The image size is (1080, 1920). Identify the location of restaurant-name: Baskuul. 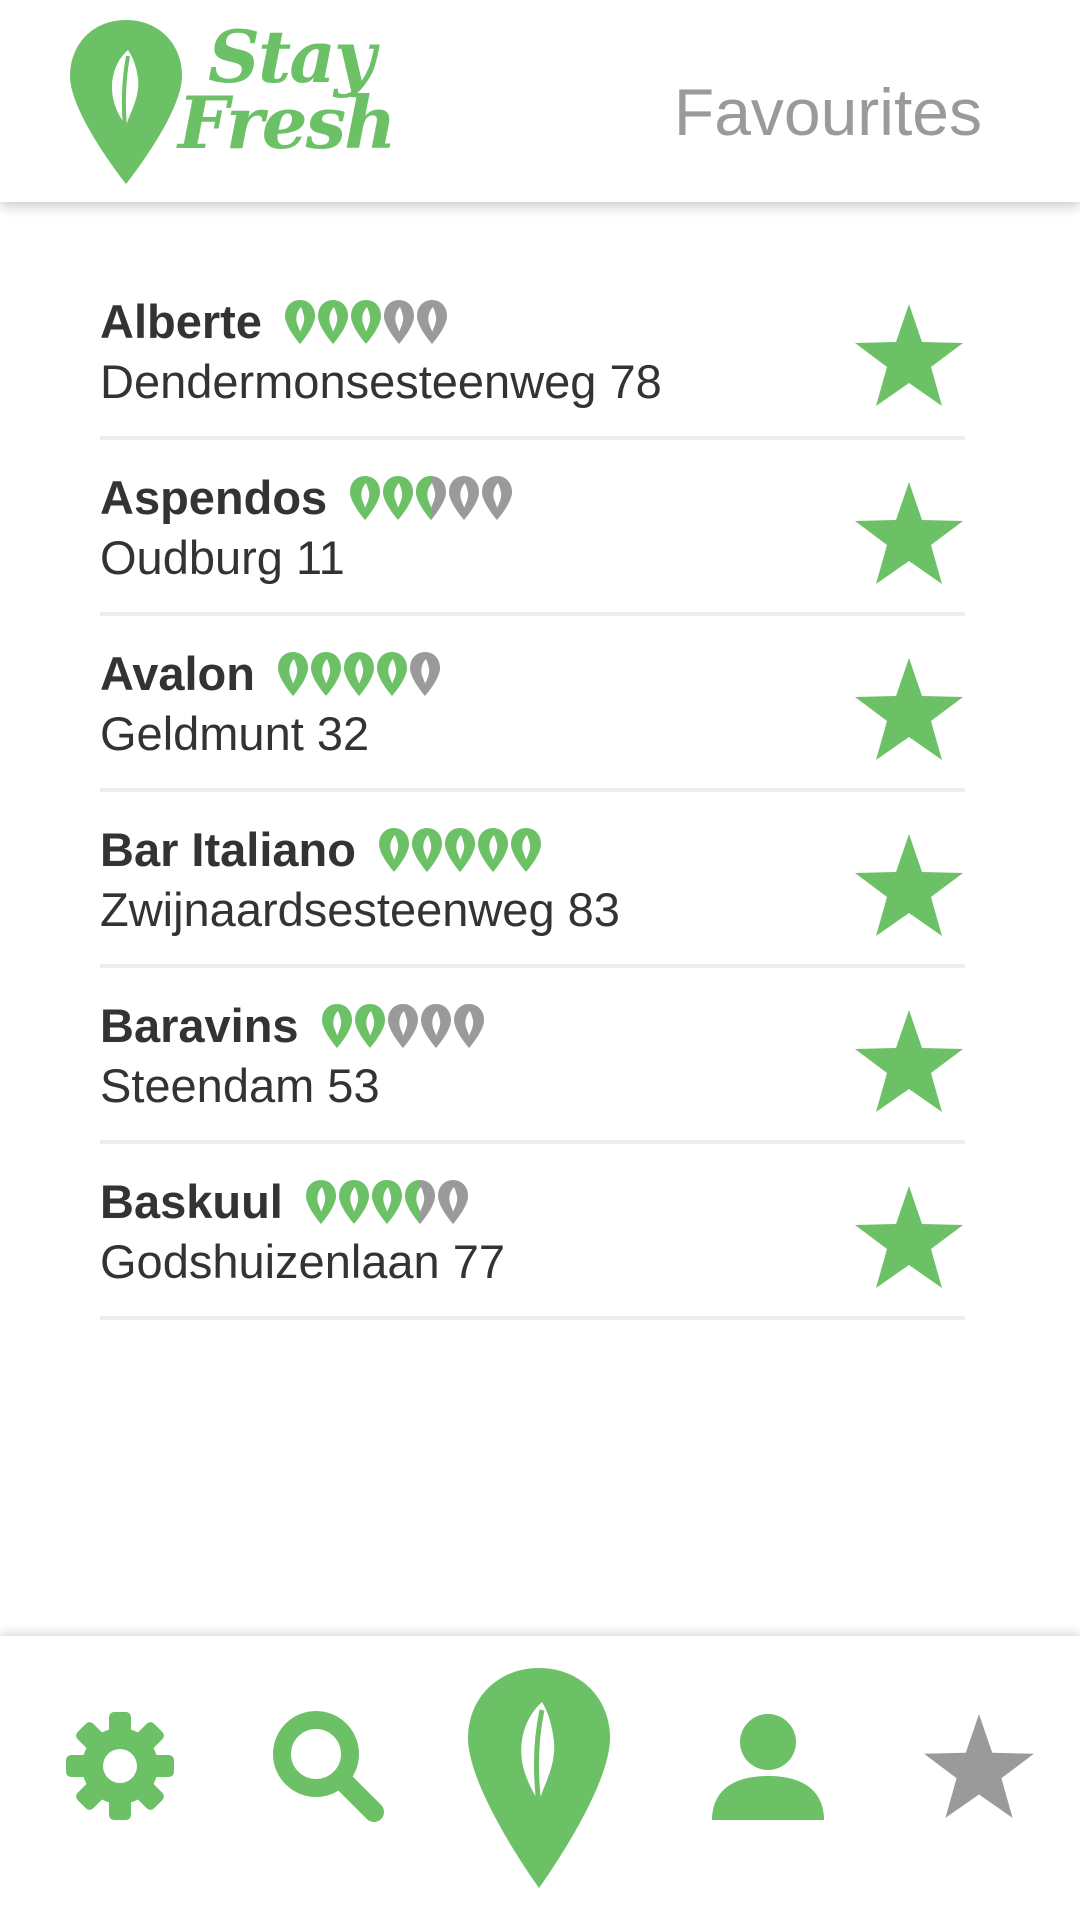
(191, 1201).